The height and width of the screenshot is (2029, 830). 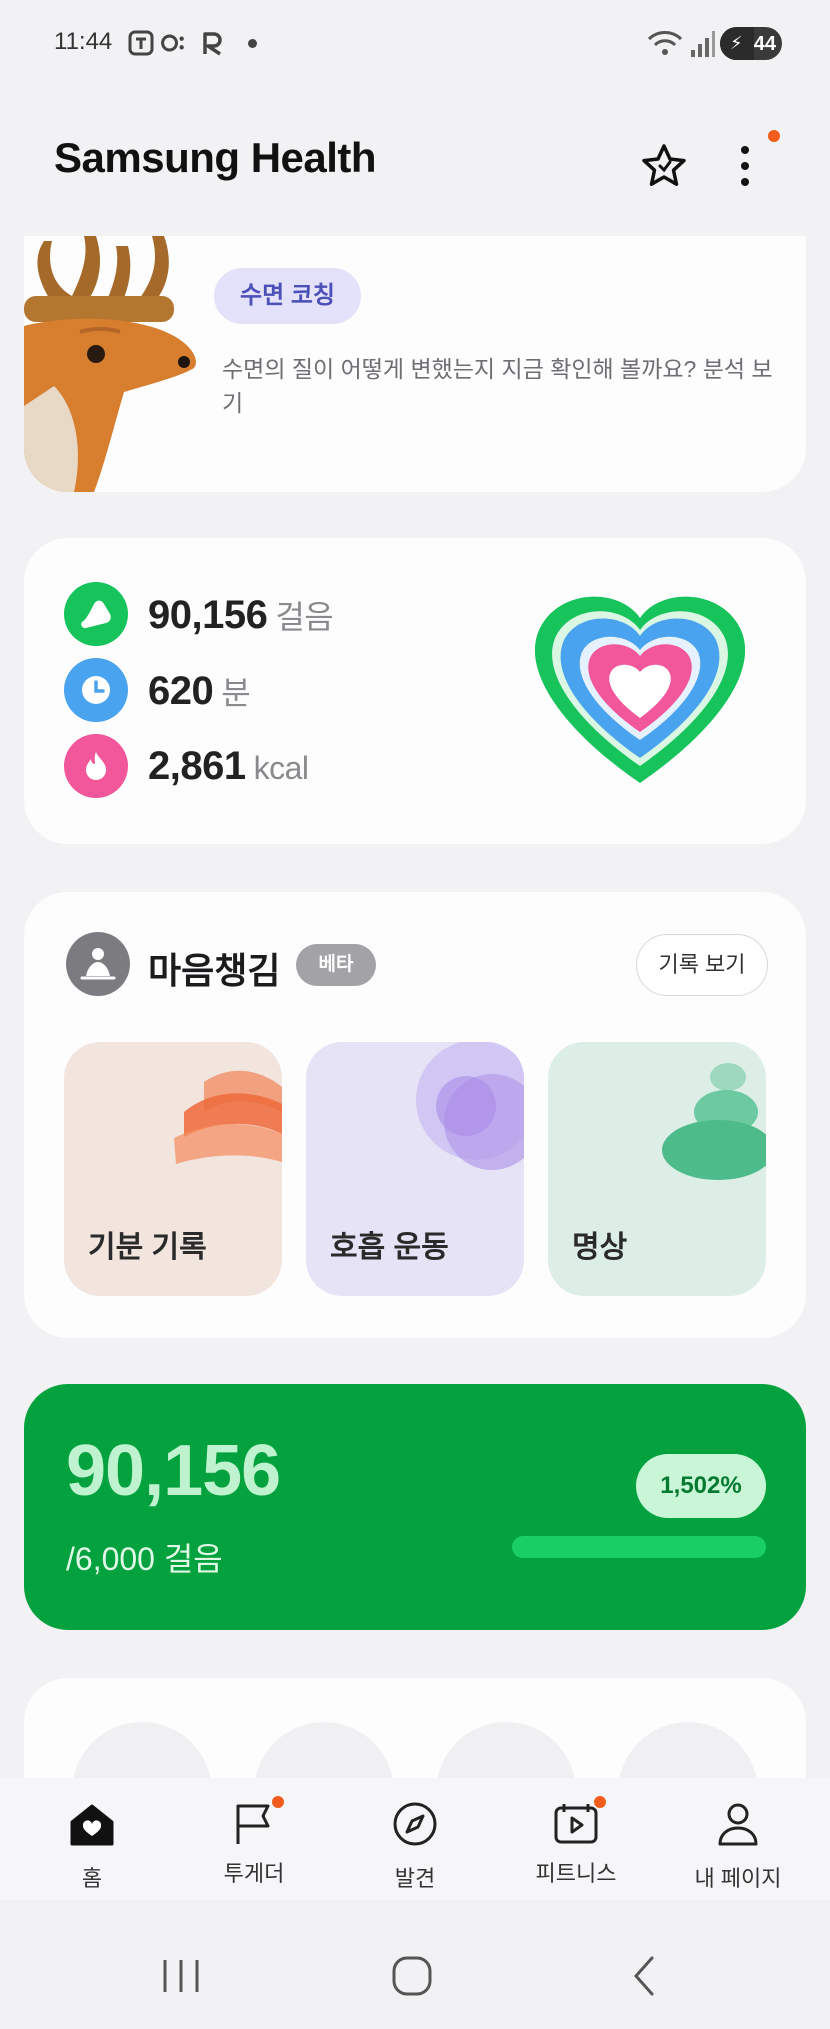 I want to click on meditation-icon, so click(x=98, y=964).